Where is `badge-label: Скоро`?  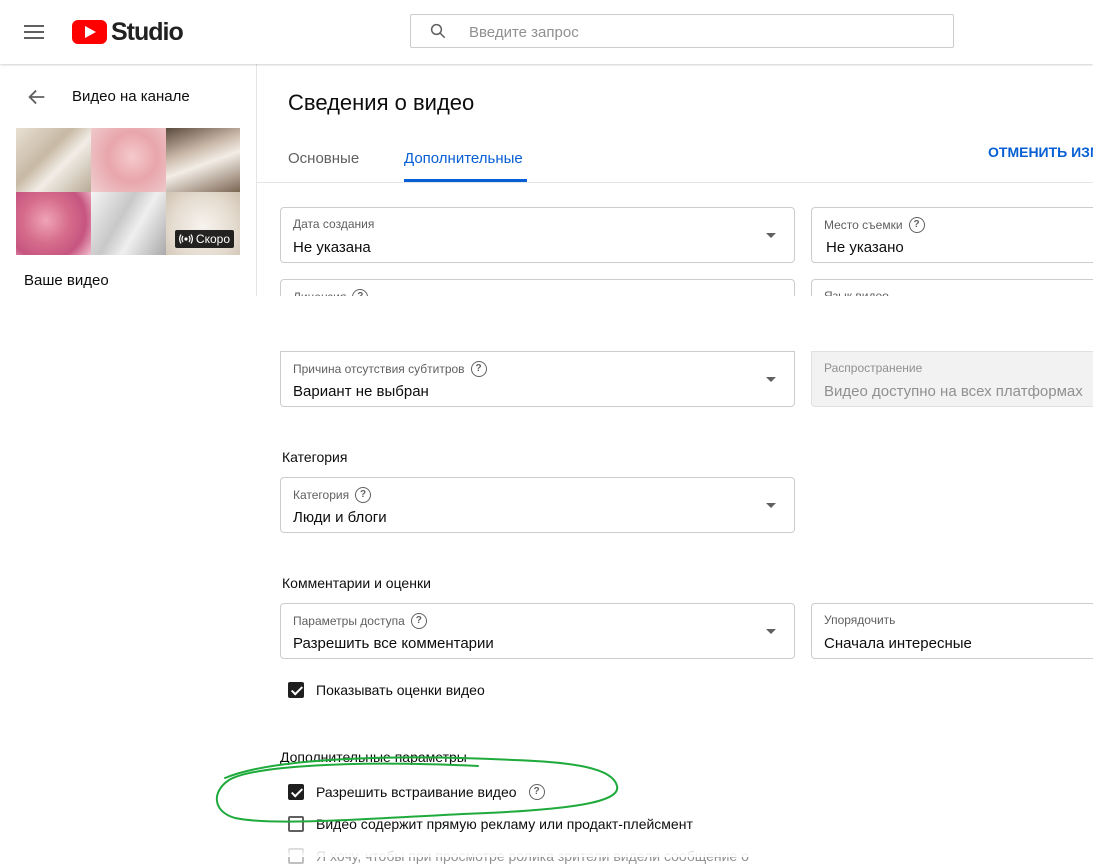
badge-label: Скоро is located at coordinates (212, 239).